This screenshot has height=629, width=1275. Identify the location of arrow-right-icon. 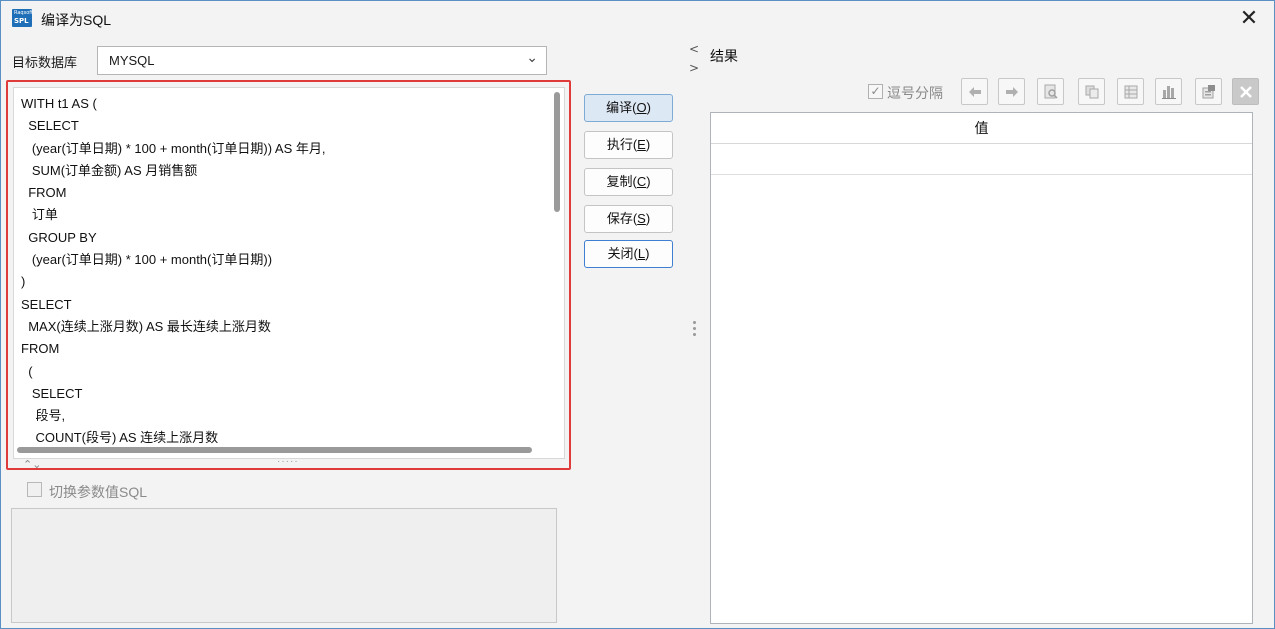
(1011, 91).